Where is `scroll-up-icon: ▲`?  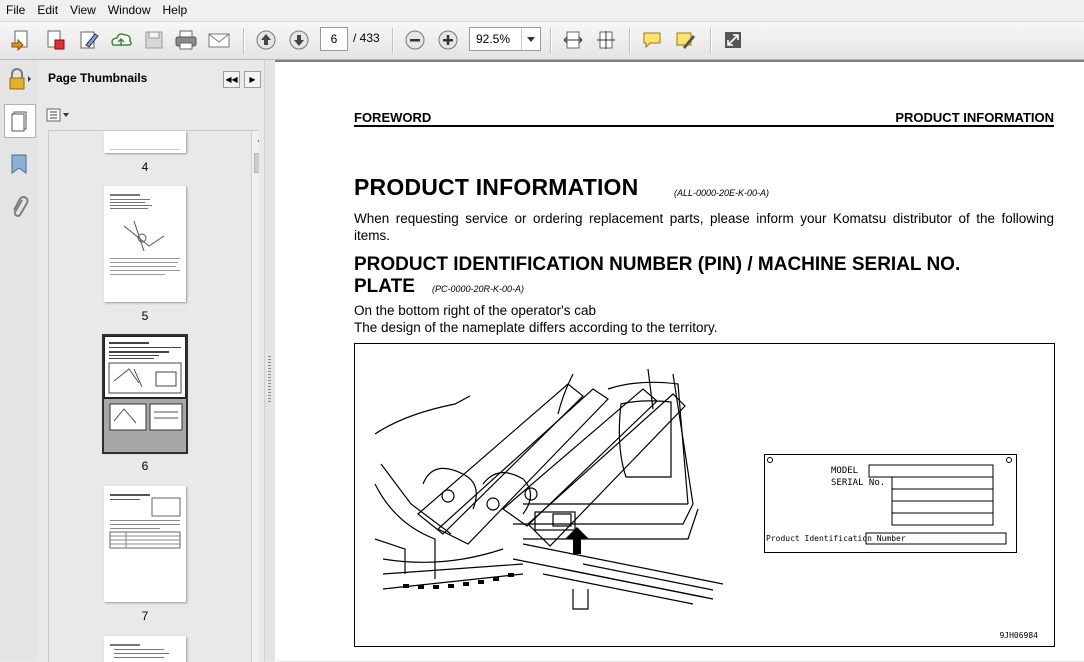 scroll-up-icon: ▲ is located at coordinates (255, 139).